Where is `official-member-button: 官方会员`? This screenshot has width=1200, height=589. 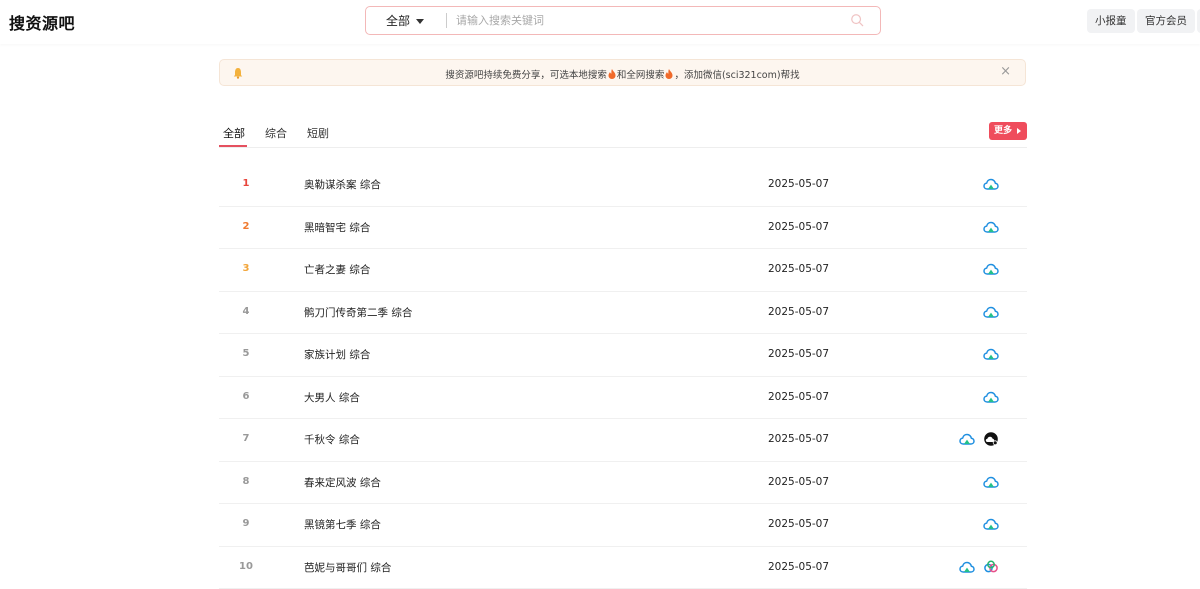 official-member-button: 官方会员 is located at coordinates (1166, 21).